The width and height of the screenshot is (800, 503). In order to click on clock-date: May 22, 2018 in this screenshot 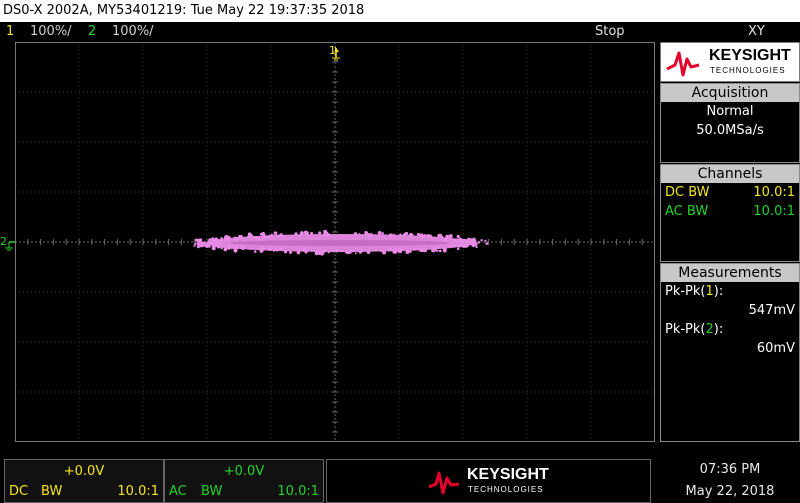, I will do `click(730, 491)`.